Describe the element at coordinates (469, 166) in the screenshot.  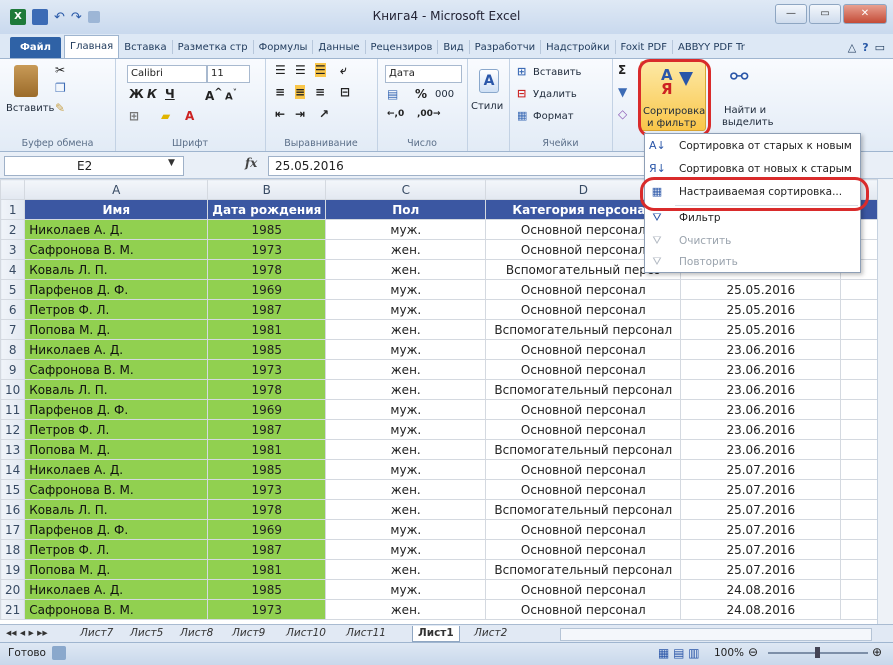
I see `formula-input: 25.05.2016` at that location.